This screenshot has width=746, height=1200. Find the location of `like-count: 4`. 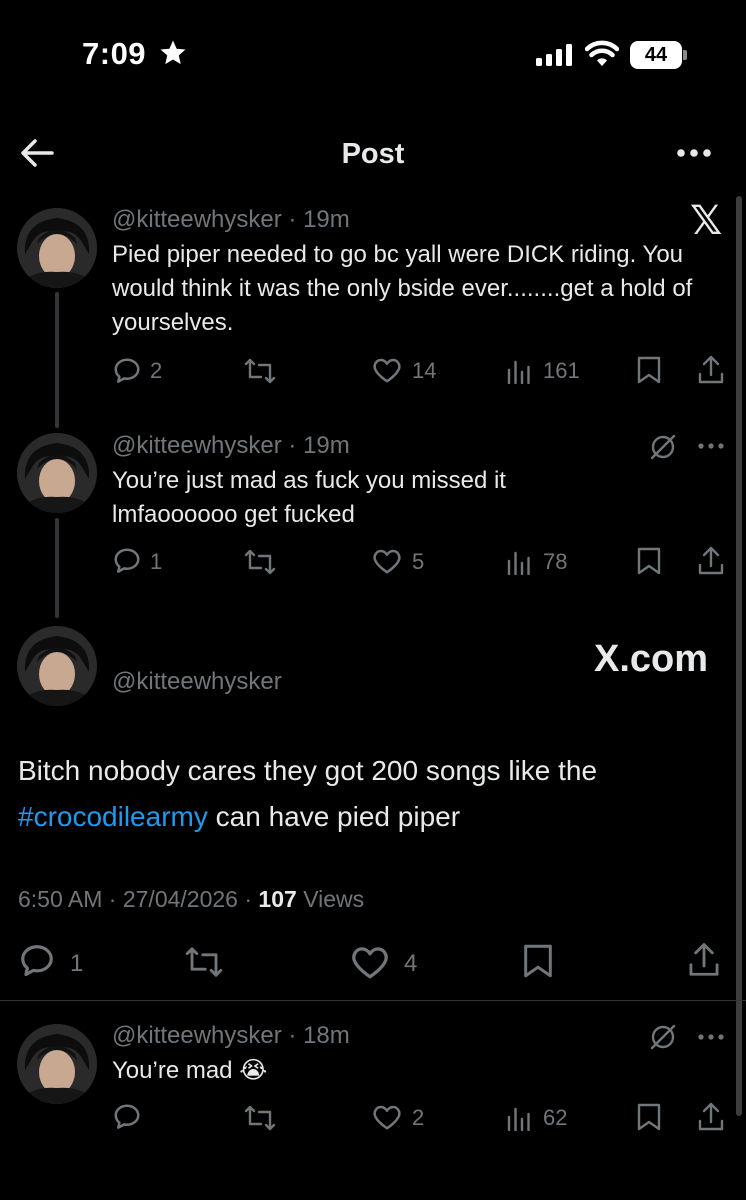

like-count: 4 is located at coordinates (411, 963).